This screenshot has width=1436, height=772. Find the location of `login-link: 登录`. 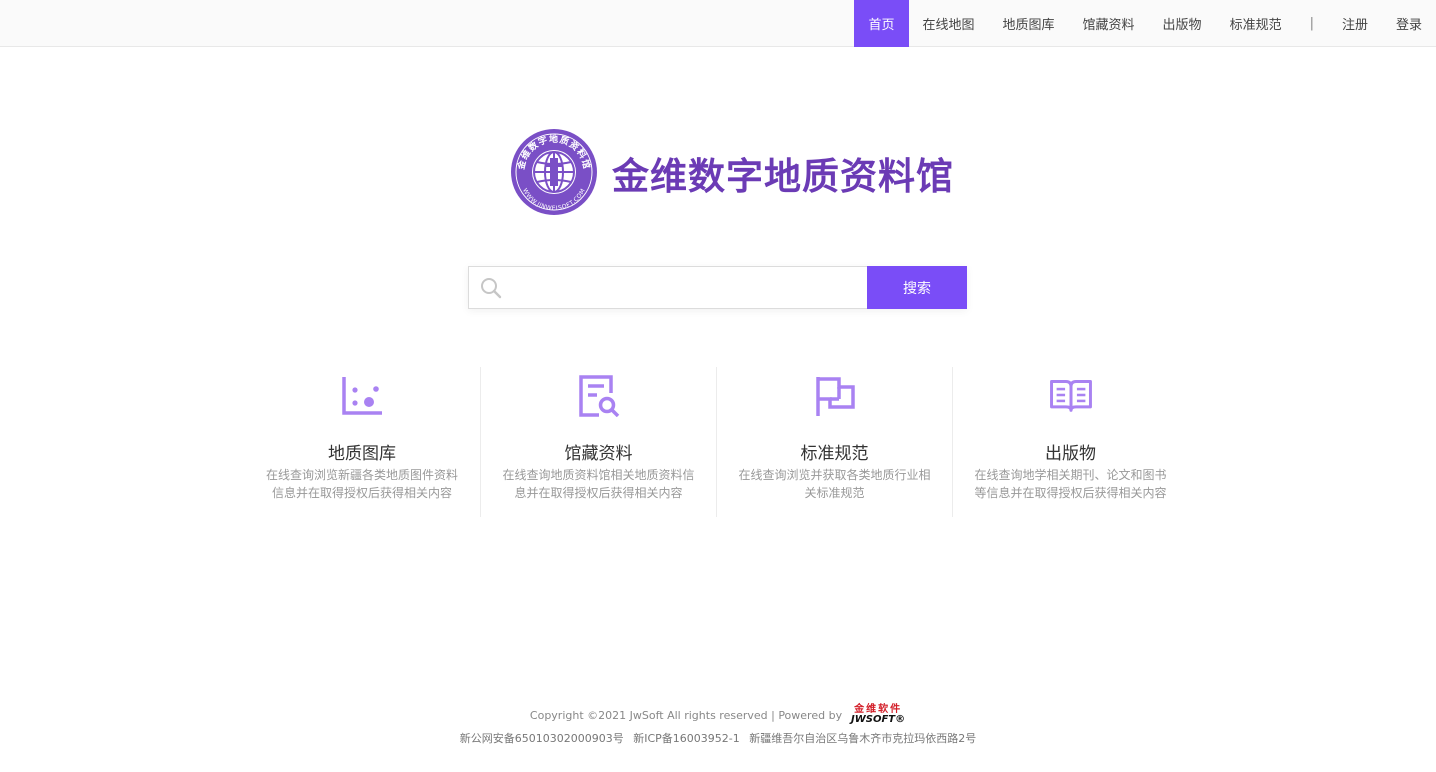

login-link: 登录 is located at coordinates (1409, 23).